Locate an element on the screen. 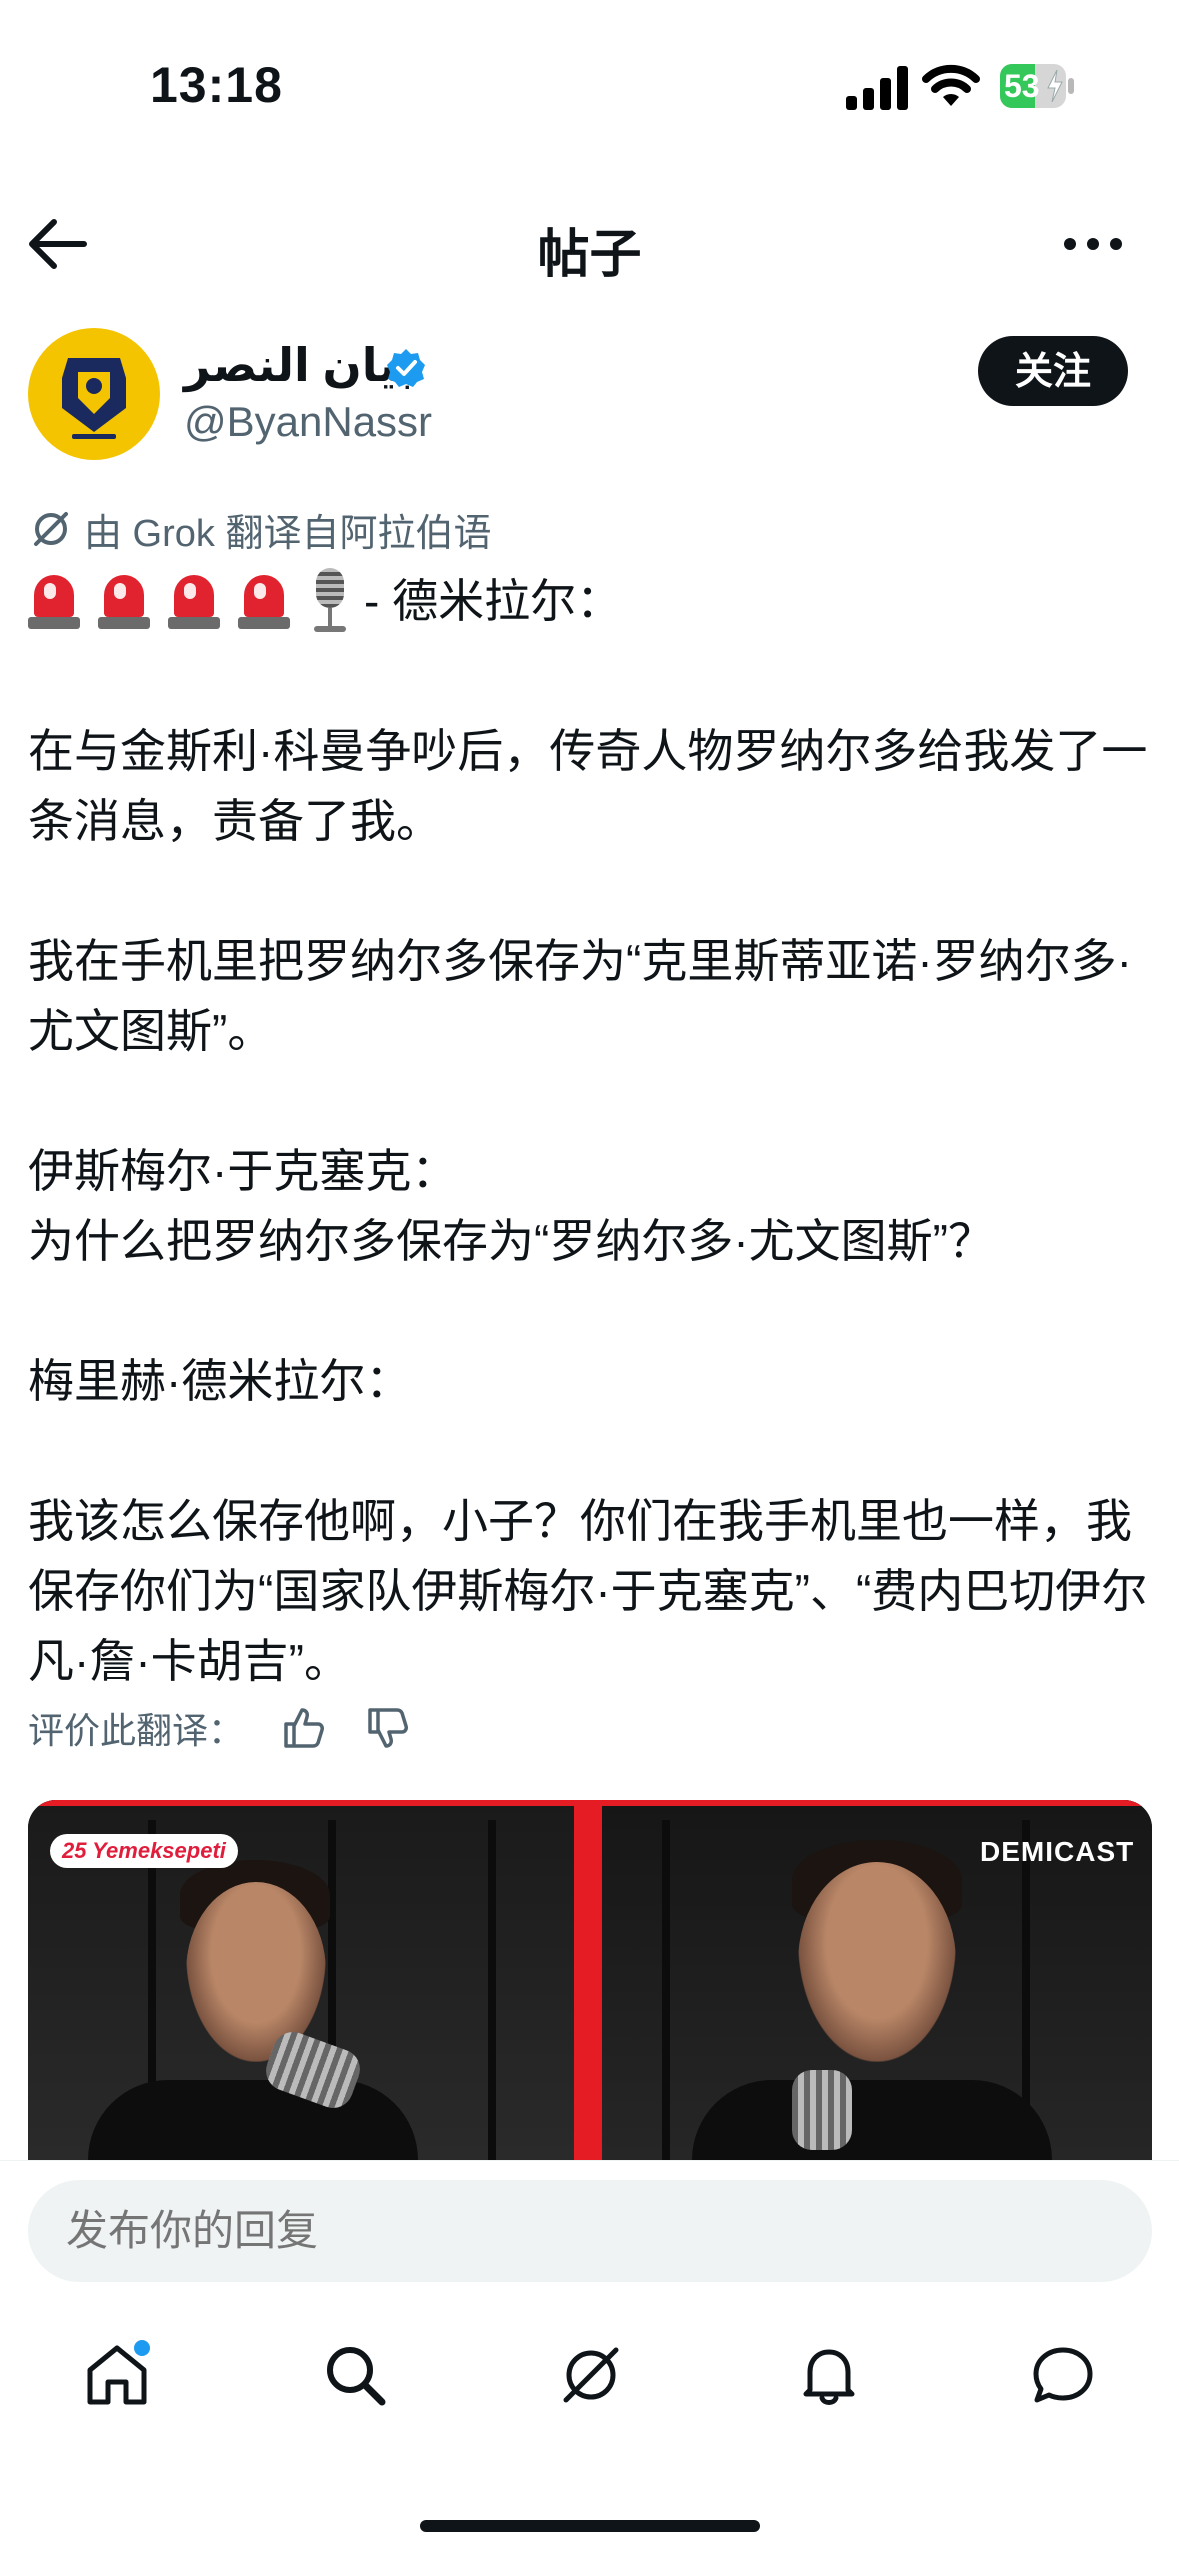  club-logo is located at coordinates (94, 398).